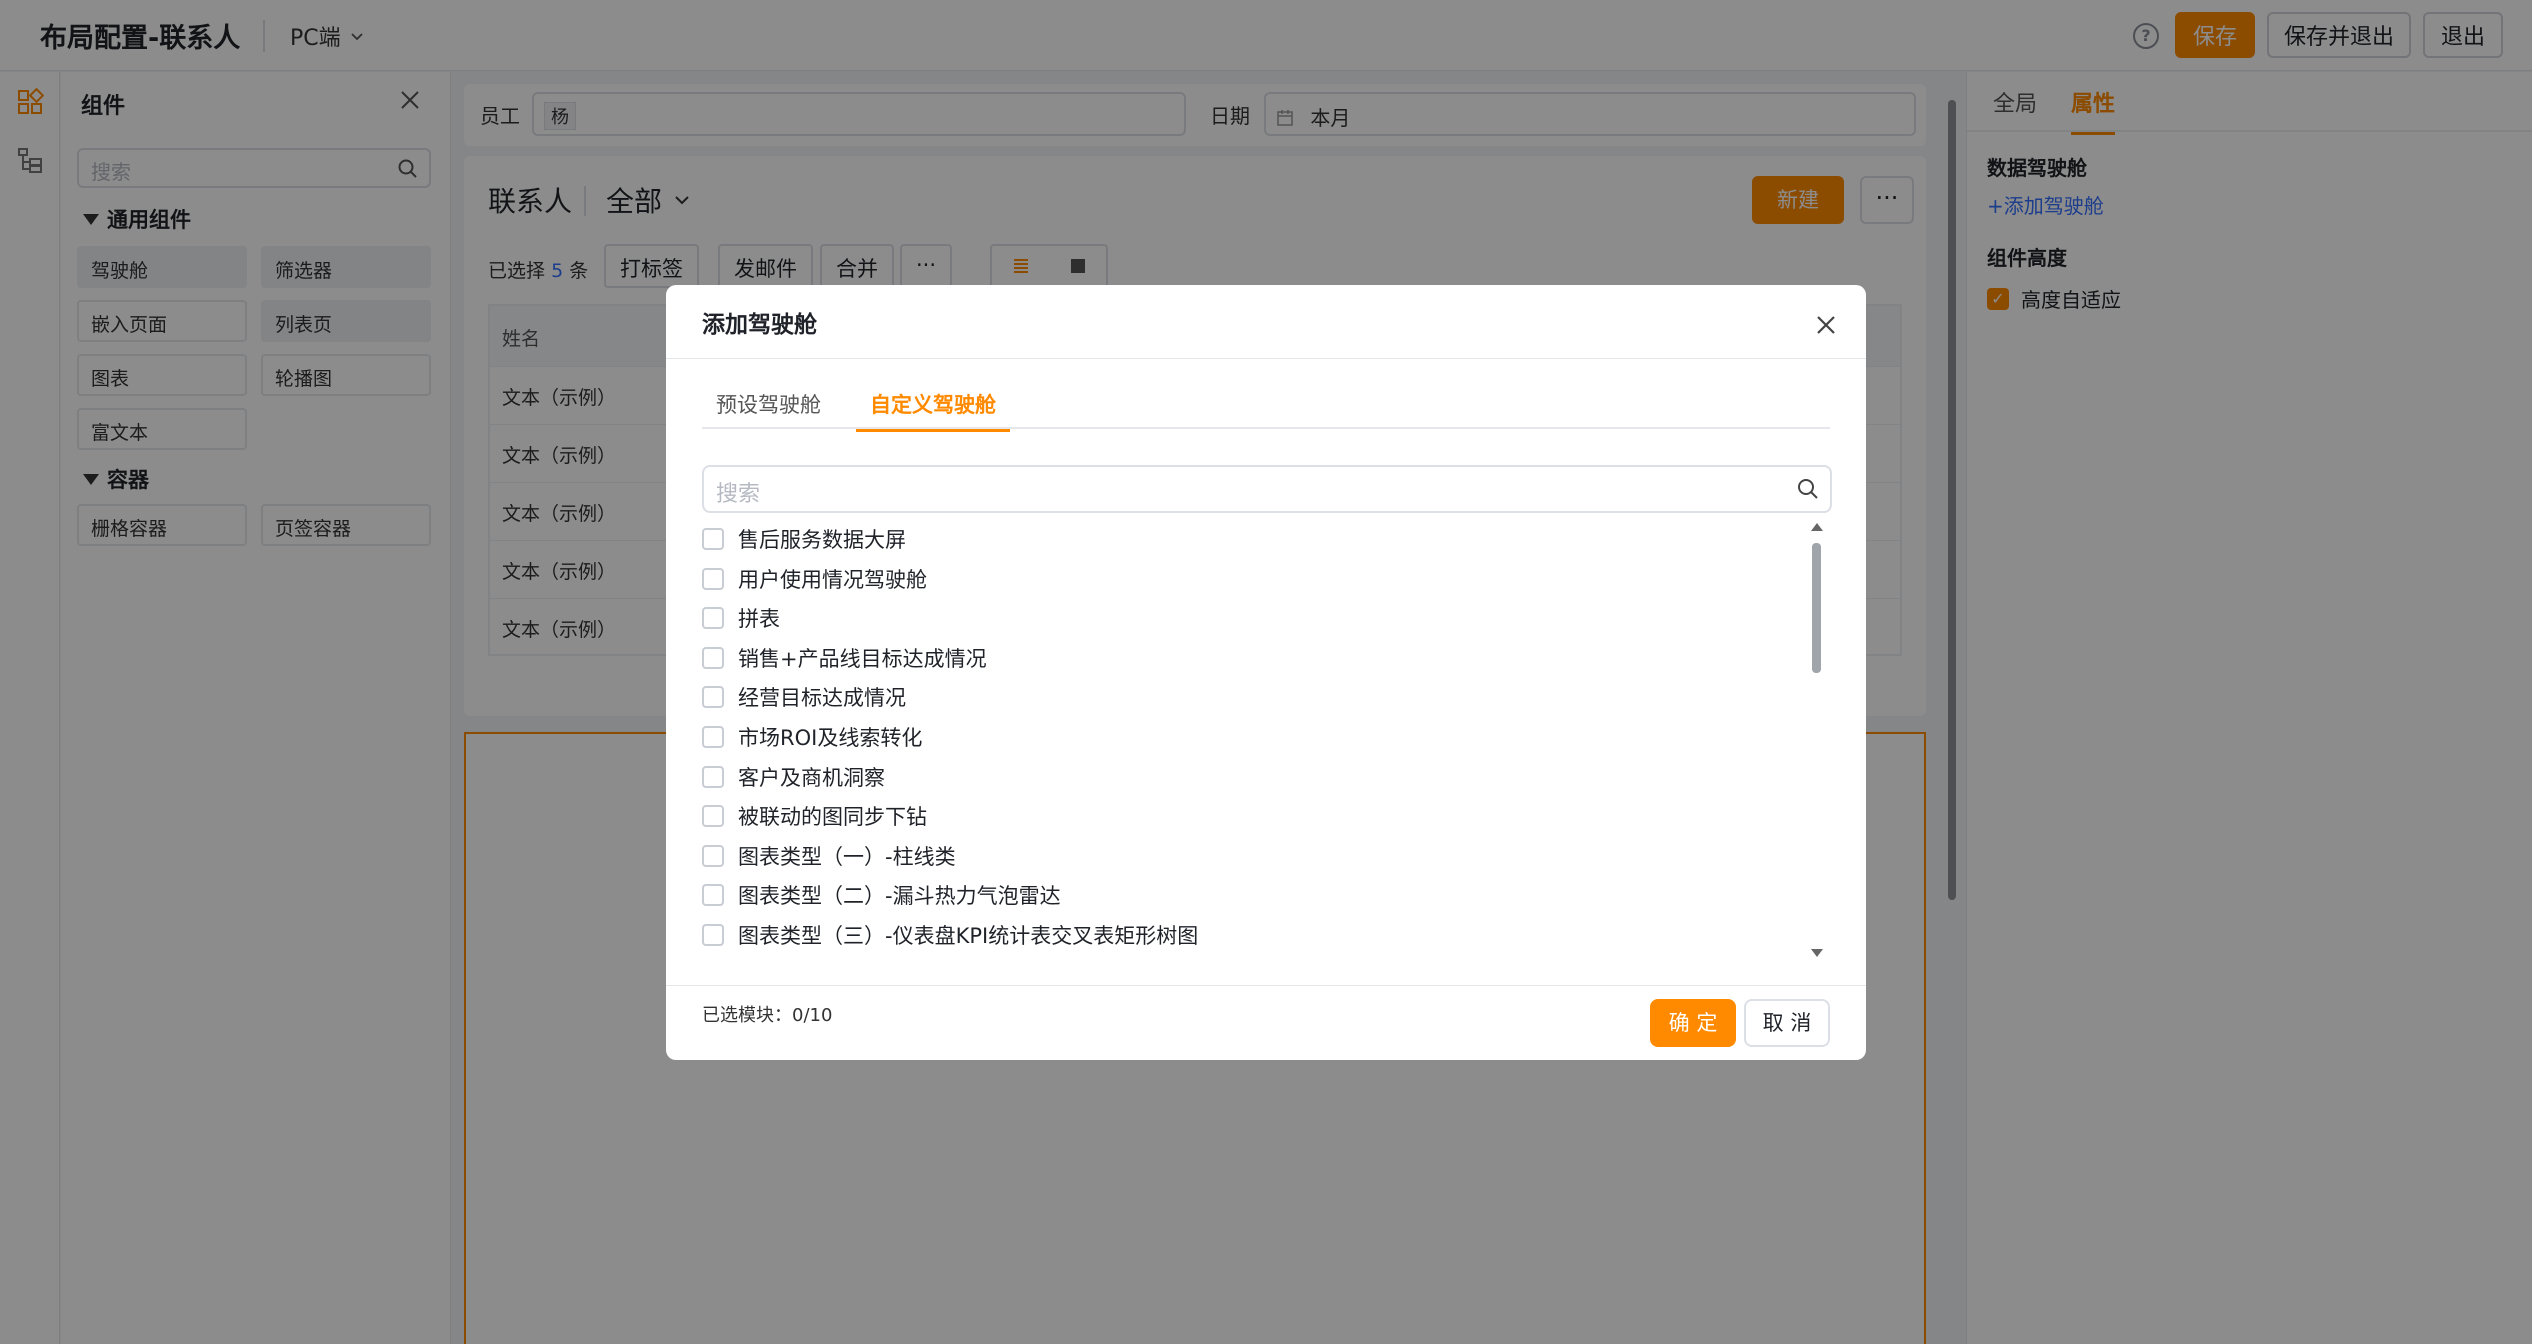 The width and height of the screenshot is (2532, 1344). I want to click on cockpit-option: 图表类型（一）-柱线类, so click(829, 856).